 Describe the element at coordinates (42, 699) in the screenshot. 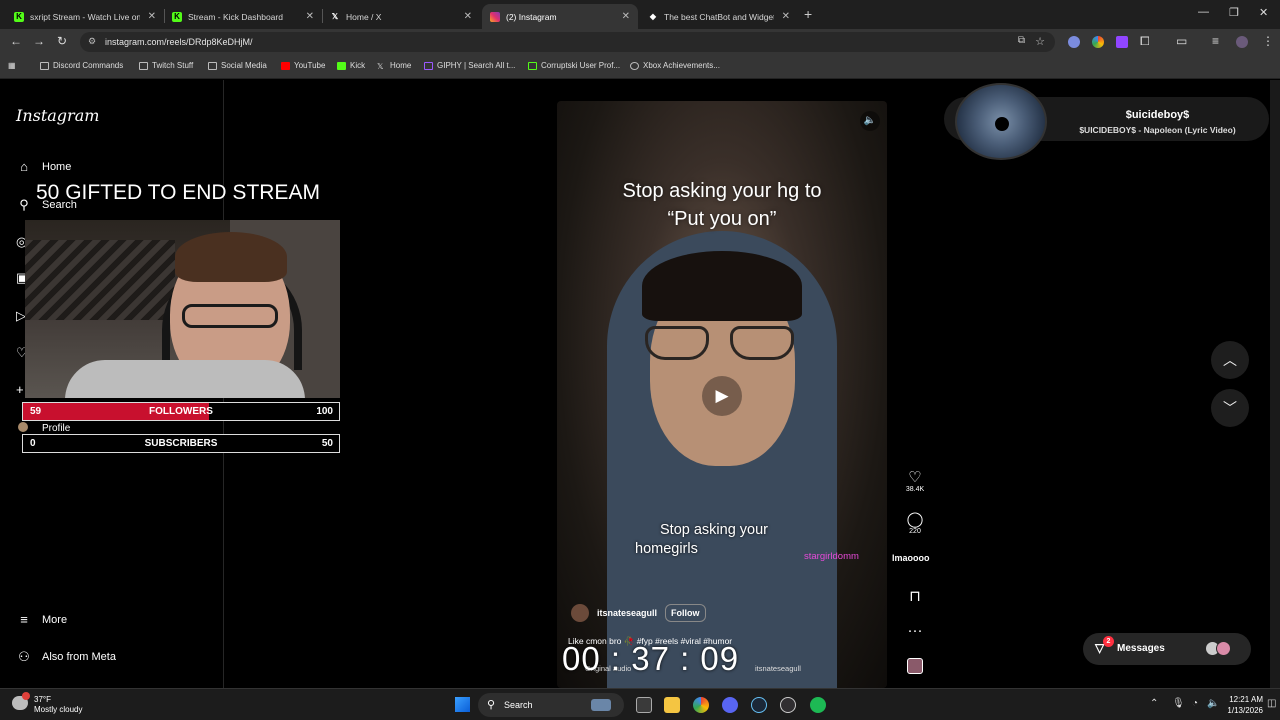

I see `weather-temperature: 37°F` at that location.